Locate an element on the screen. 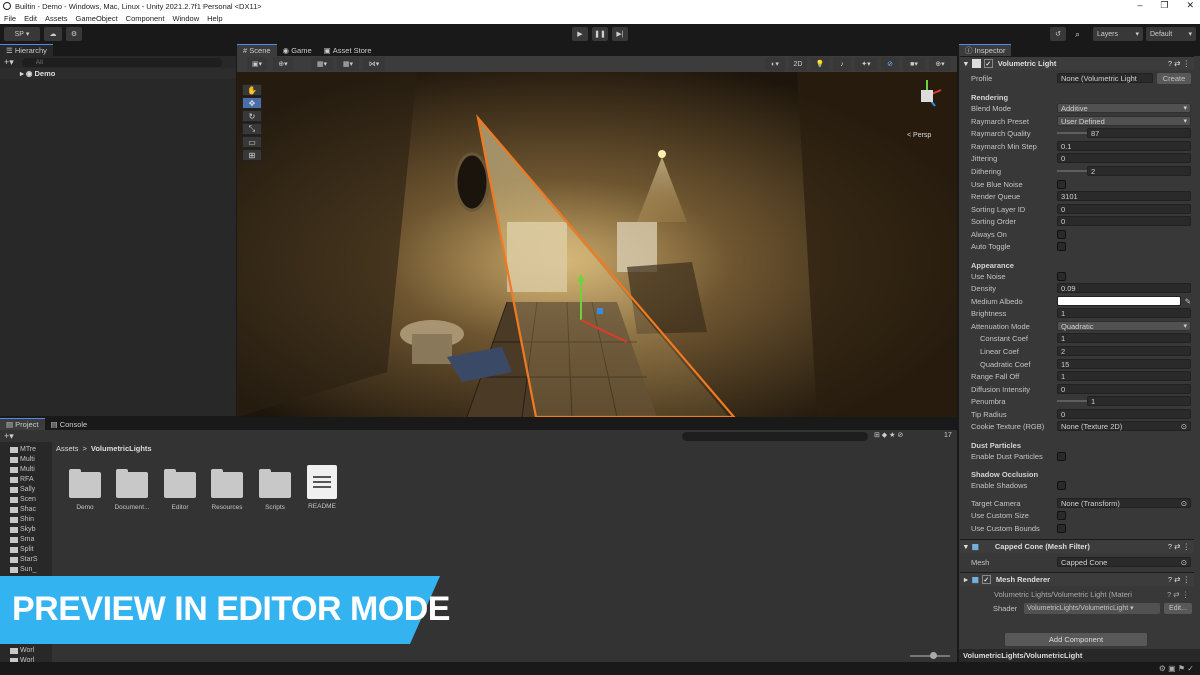  diffusion-field: 0 is located at coordinates (1124, 389).